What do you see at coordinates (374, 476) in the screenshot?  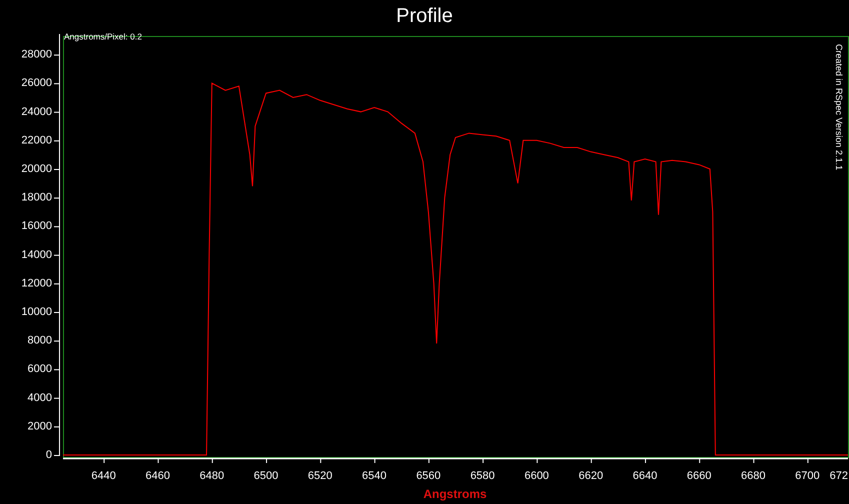 I see `x-tick-label: 6540` at bounding box center [374, 476].